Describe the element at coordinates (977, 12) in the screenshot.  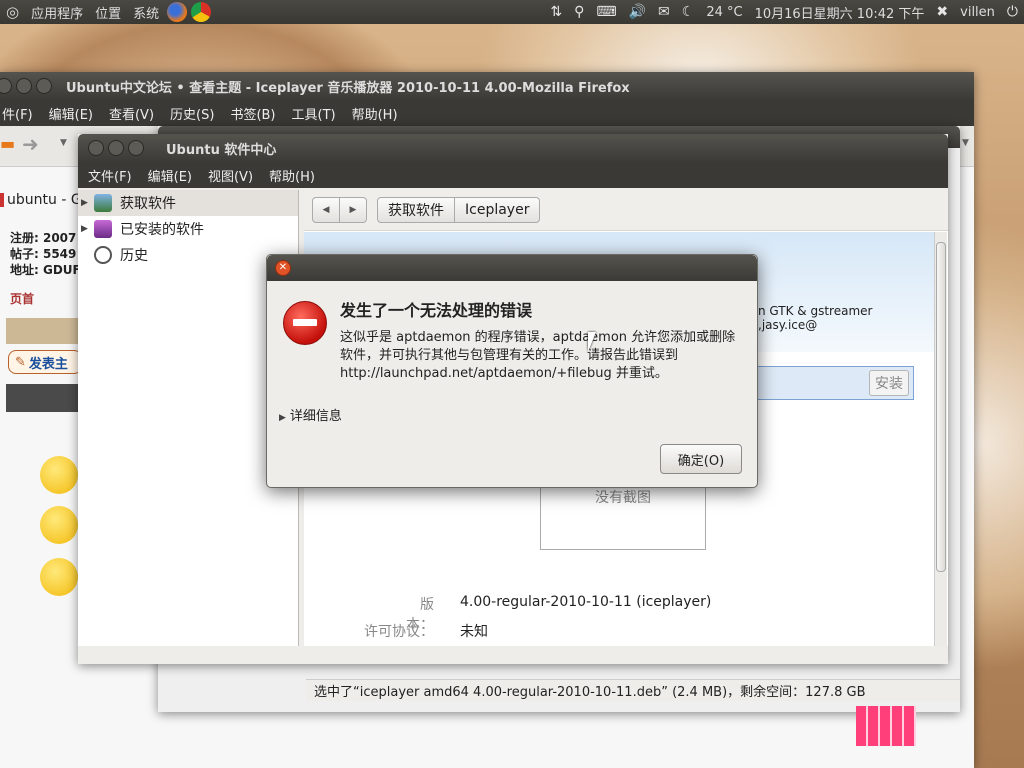
I see `username: villen` at that location.